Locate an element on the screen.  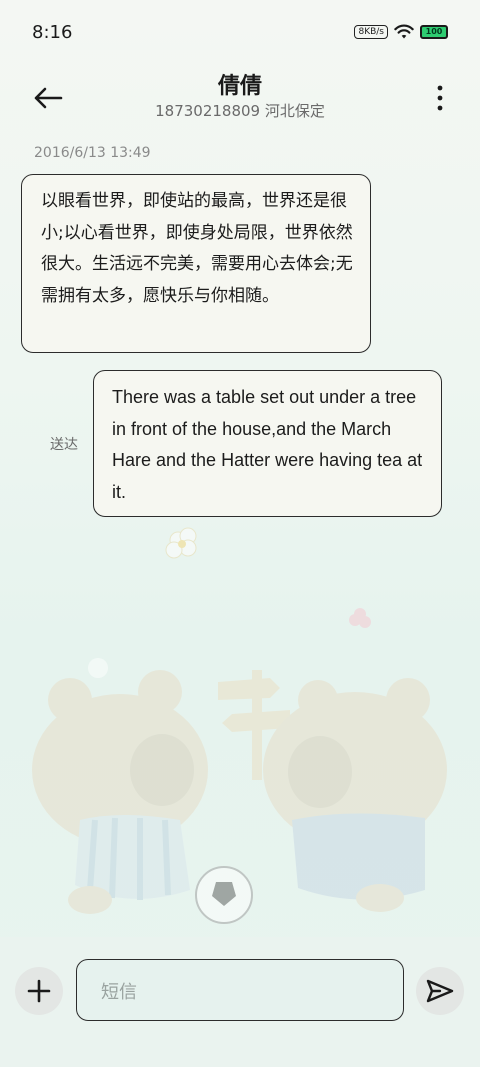
delivery-status: 送达 is located at coordinates (64, 445).